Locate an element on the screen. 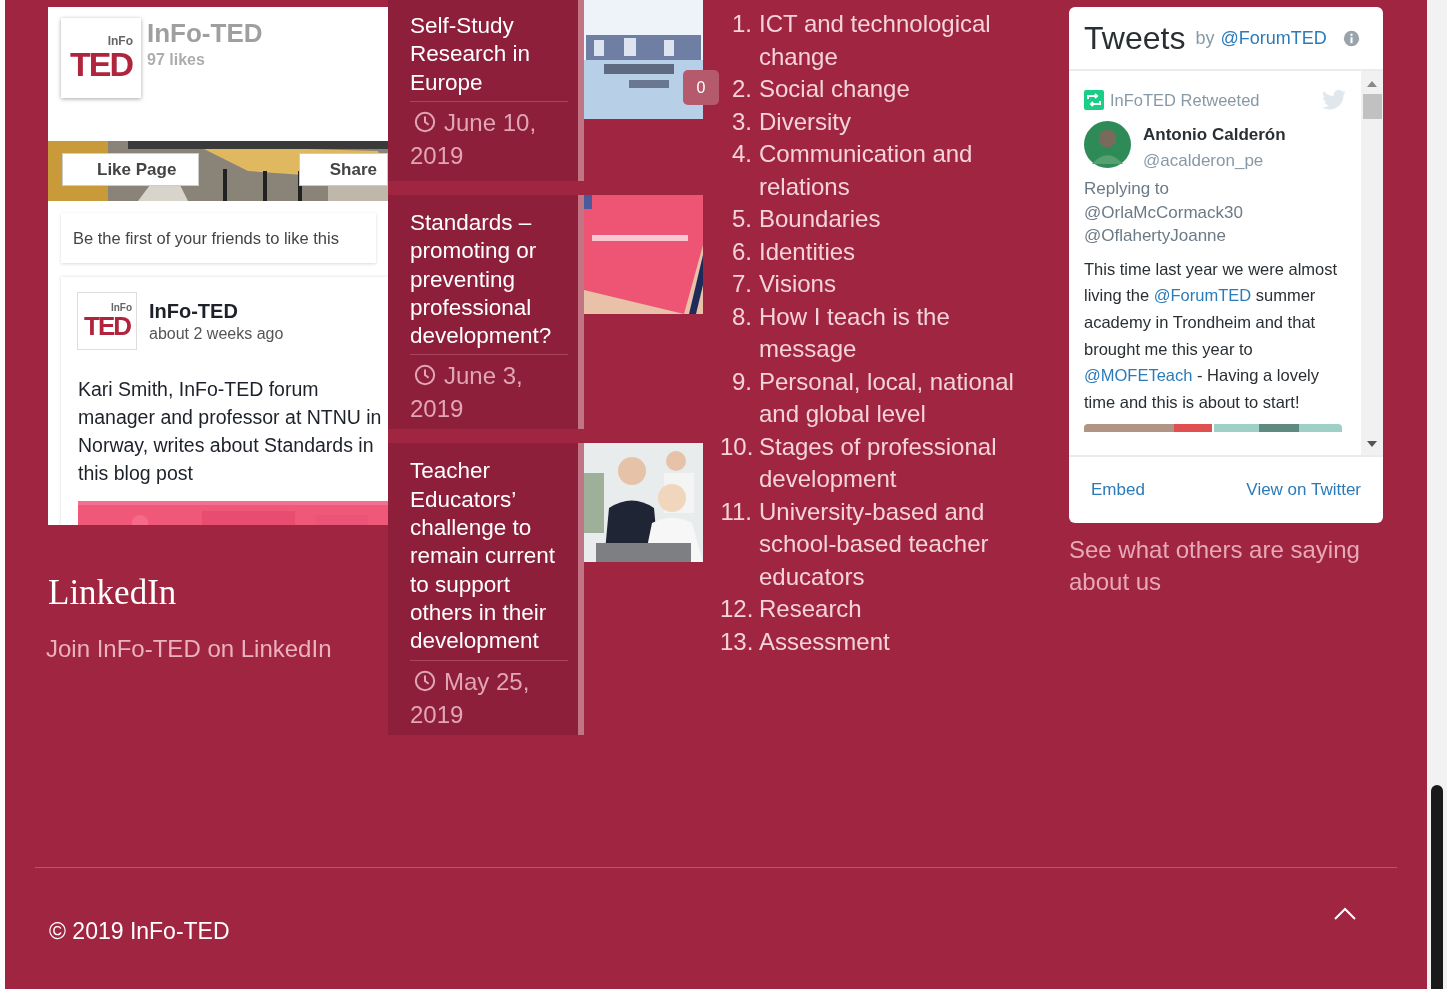  post-date: June 10, 2019 is located at coordinates (474, 139).